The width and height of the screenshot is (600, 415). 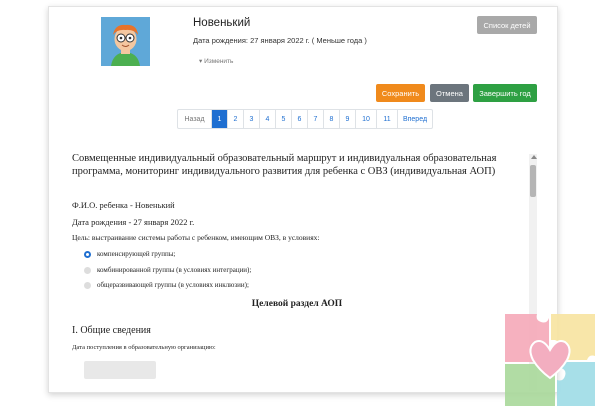 What do you see at coordinates (268, 119) in the screenshot?
I see `page-link: 4` at bounding box center [268, 119].